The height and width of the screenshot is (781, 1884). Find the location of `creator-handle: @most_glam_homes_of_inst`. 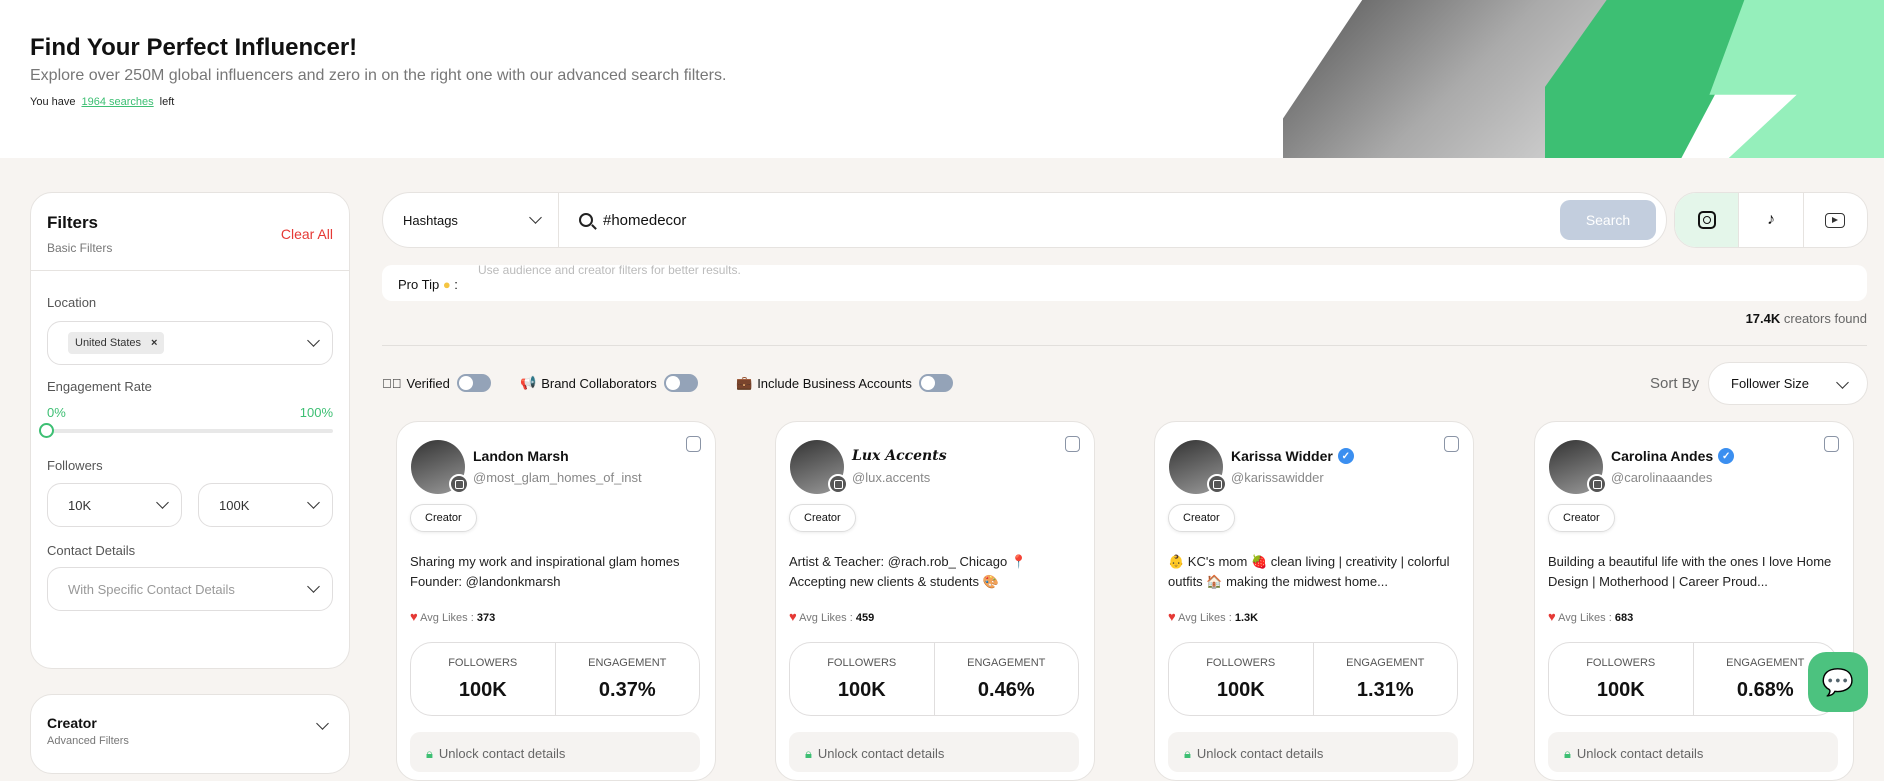

creator-handle: @most_glam_homes_of_inst is located at coordinates (557, 477).